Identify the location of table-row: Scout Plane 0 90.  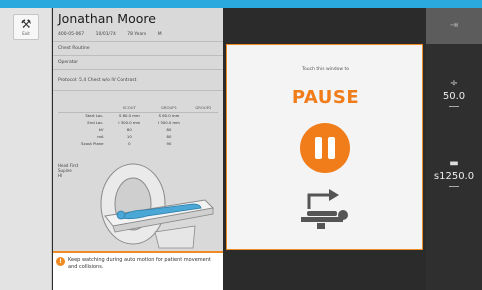
(138, 143).